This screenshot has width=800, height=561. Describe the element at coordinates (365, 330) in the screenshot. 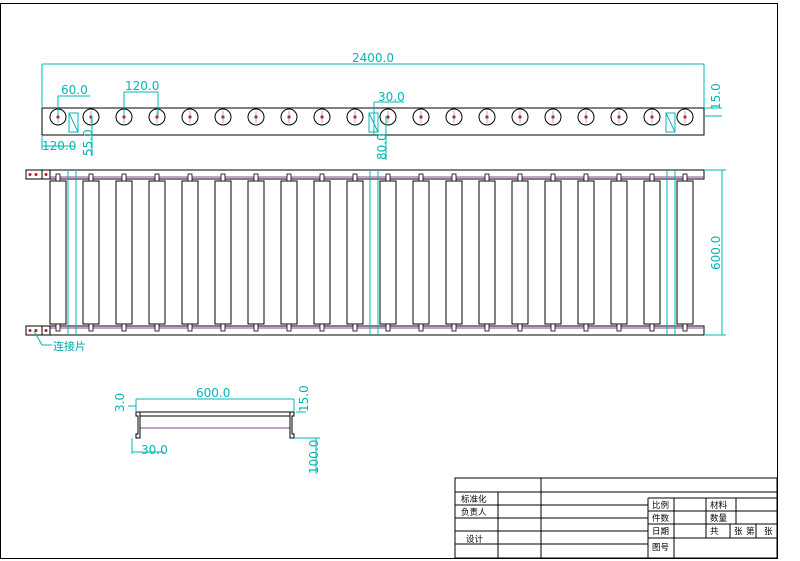

I see `plan-bottom-rail` at that location.